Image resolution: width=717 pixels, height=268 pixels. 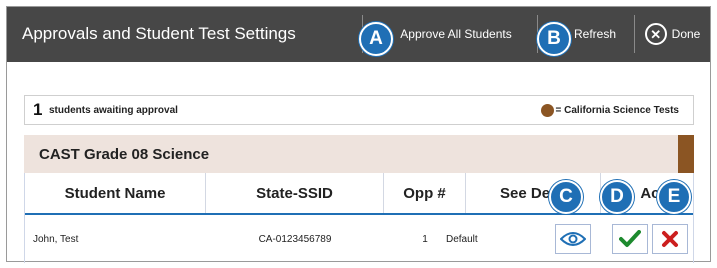 I want to click on done-label: Done, so click(x=686, y=34).